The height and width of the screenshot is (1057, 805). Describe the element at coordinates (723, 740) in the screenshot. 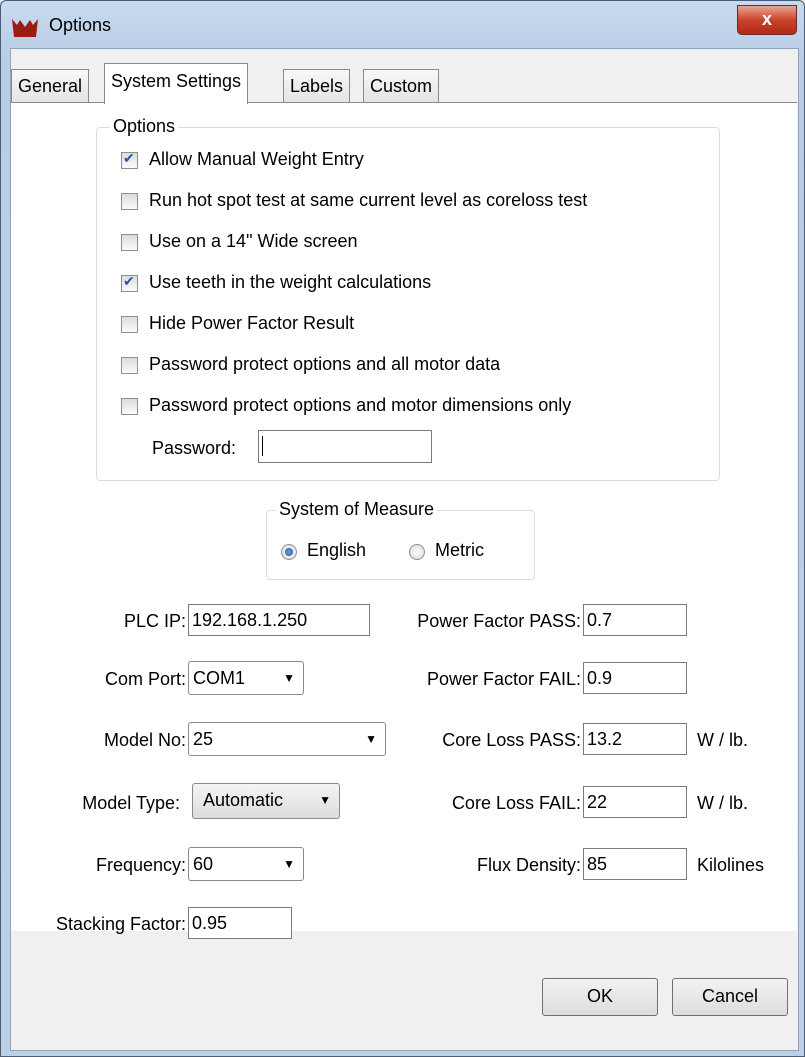

I see `core-loss-pass-unit: W / lb.` at that location.